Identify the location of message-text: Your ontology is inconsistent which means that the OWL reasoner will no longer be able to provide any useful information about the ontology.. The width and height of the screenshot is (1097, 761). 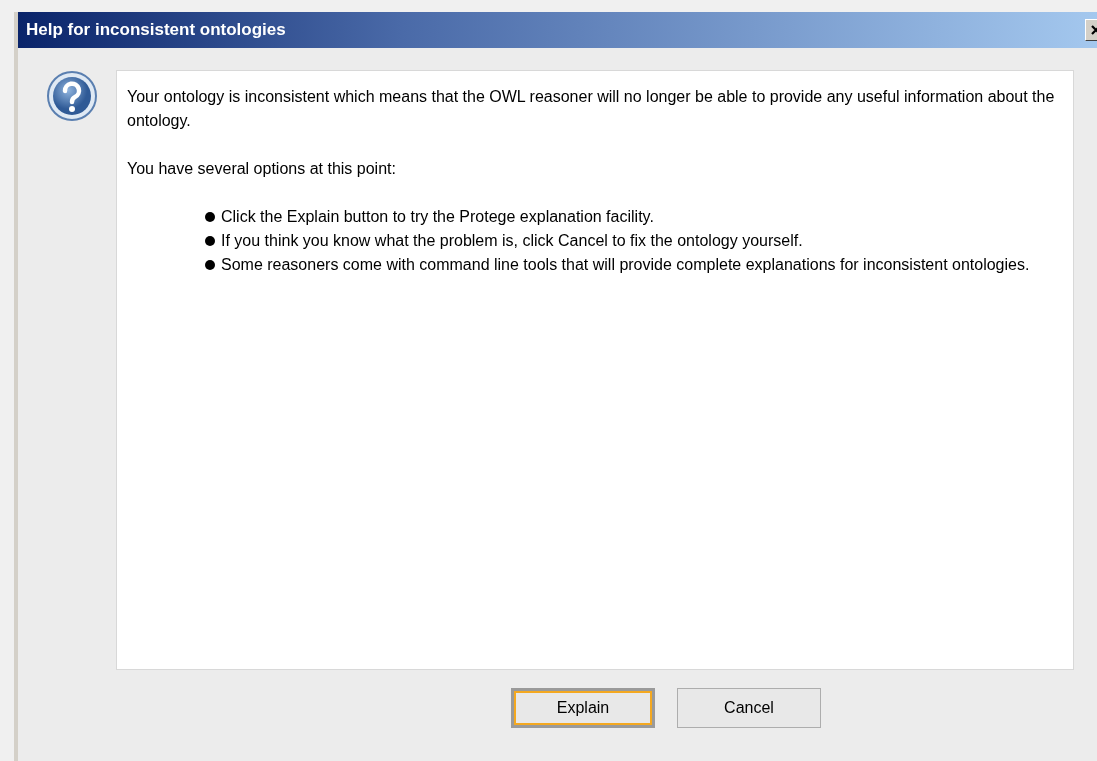
(591, 109).